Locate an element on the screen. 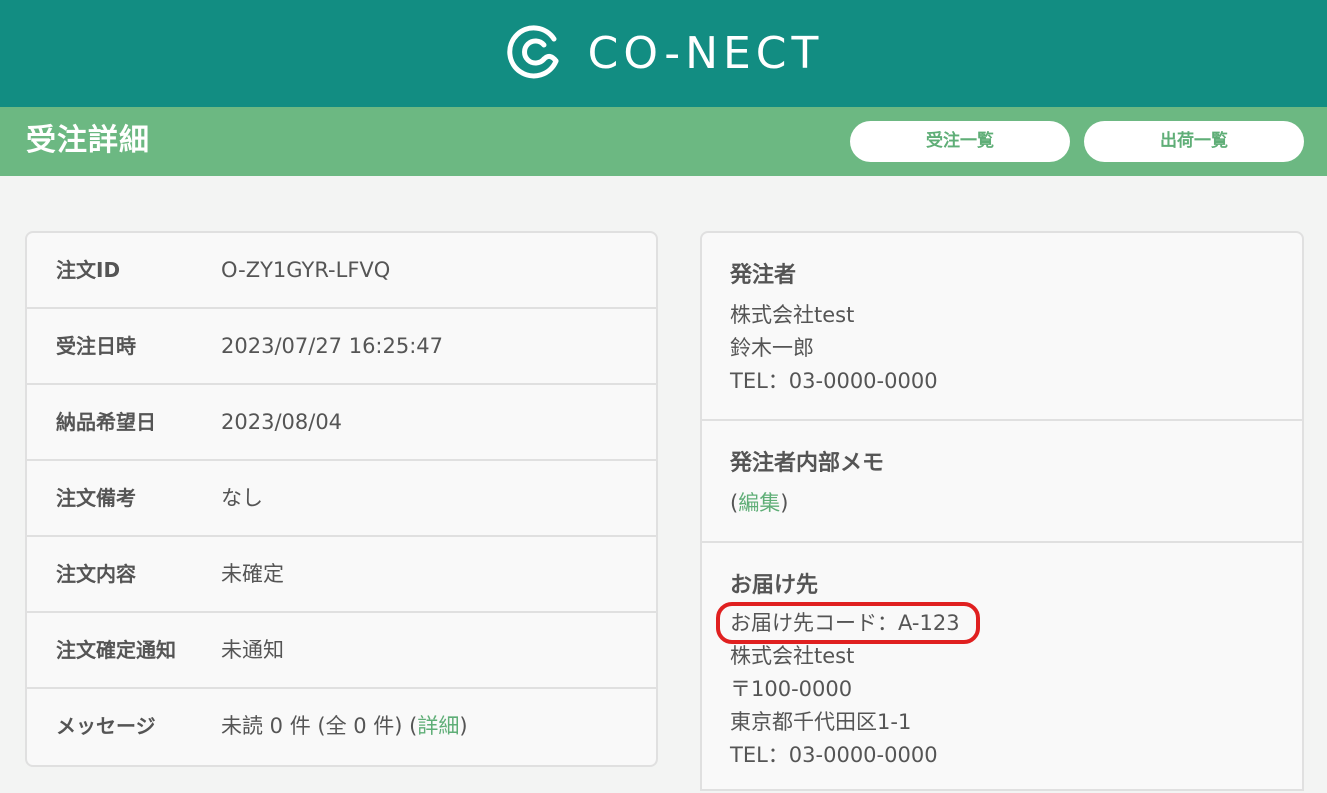  order-id-row: 注文ID O-ZY1GYR-LFVQ is located at coordinates (341, 271).